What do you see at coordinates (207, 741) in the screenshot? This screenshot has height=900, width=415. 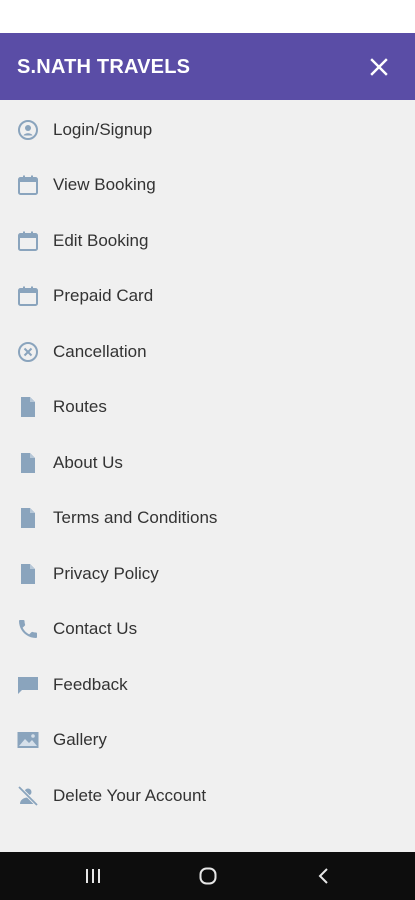 I see `menu-item-gallery: Gallery` at bounding box center [207, 741].